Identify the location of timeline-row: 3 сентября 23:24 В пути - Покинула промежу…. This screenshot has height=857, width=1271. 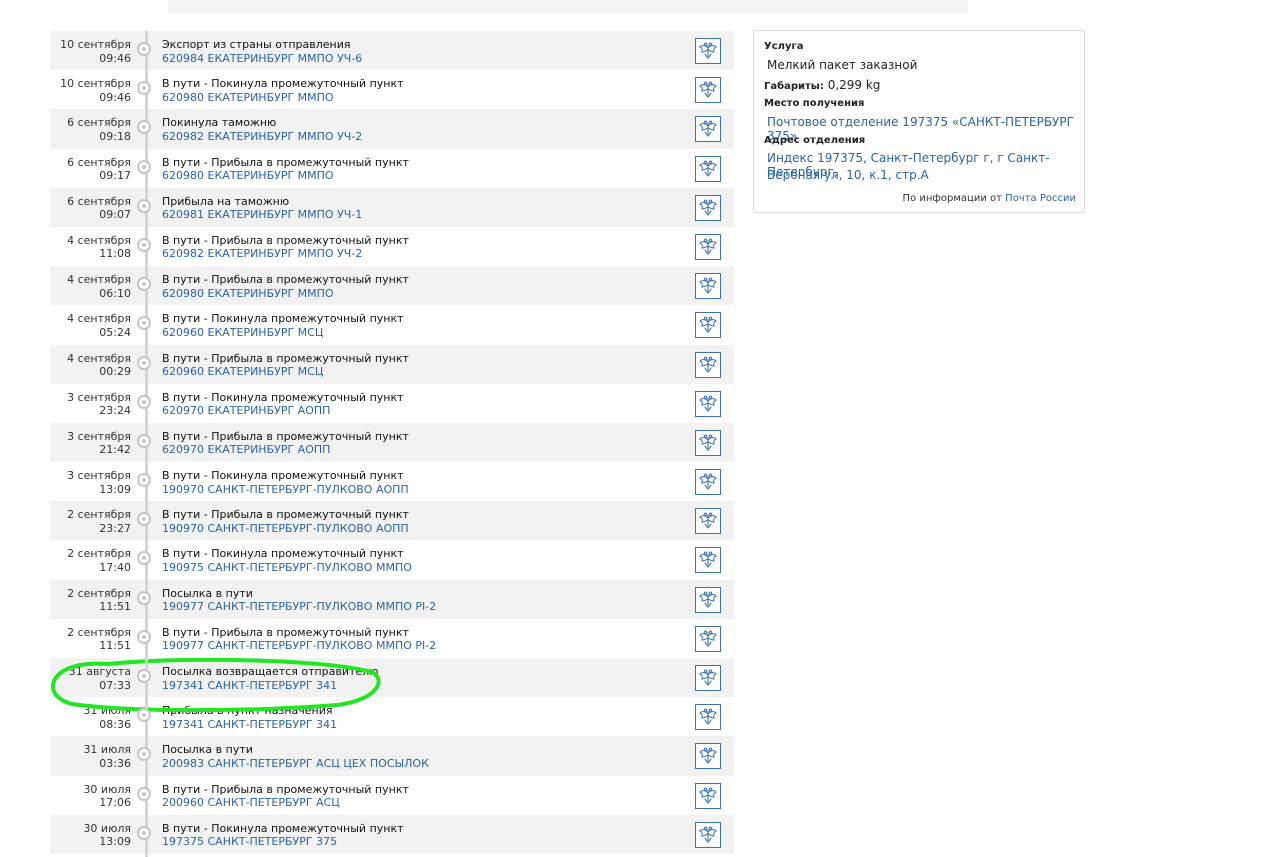
(392, 403).